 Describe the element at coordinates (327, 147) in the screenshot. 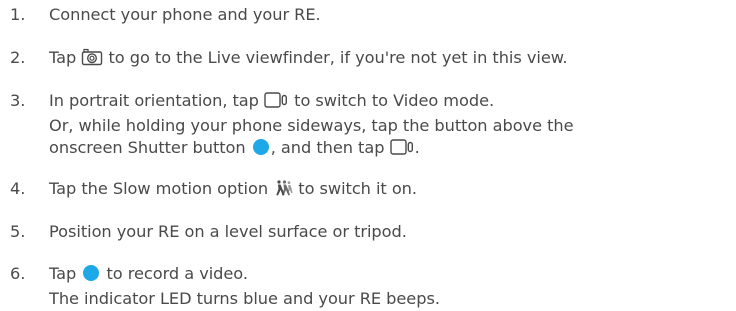

I see `step-note-text-continued: , and then tap` at that location.